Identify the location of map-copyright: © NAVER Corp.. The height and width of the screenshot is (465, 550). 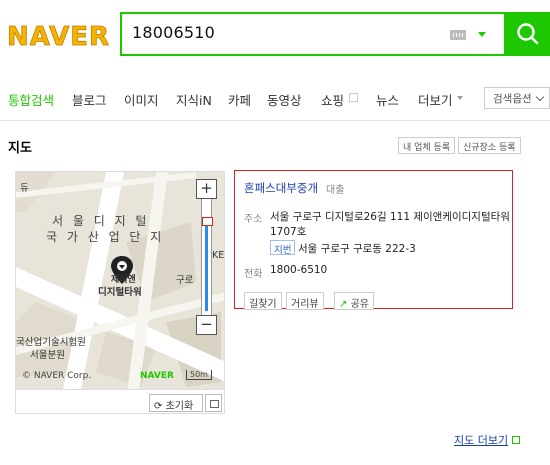
(57, 376).